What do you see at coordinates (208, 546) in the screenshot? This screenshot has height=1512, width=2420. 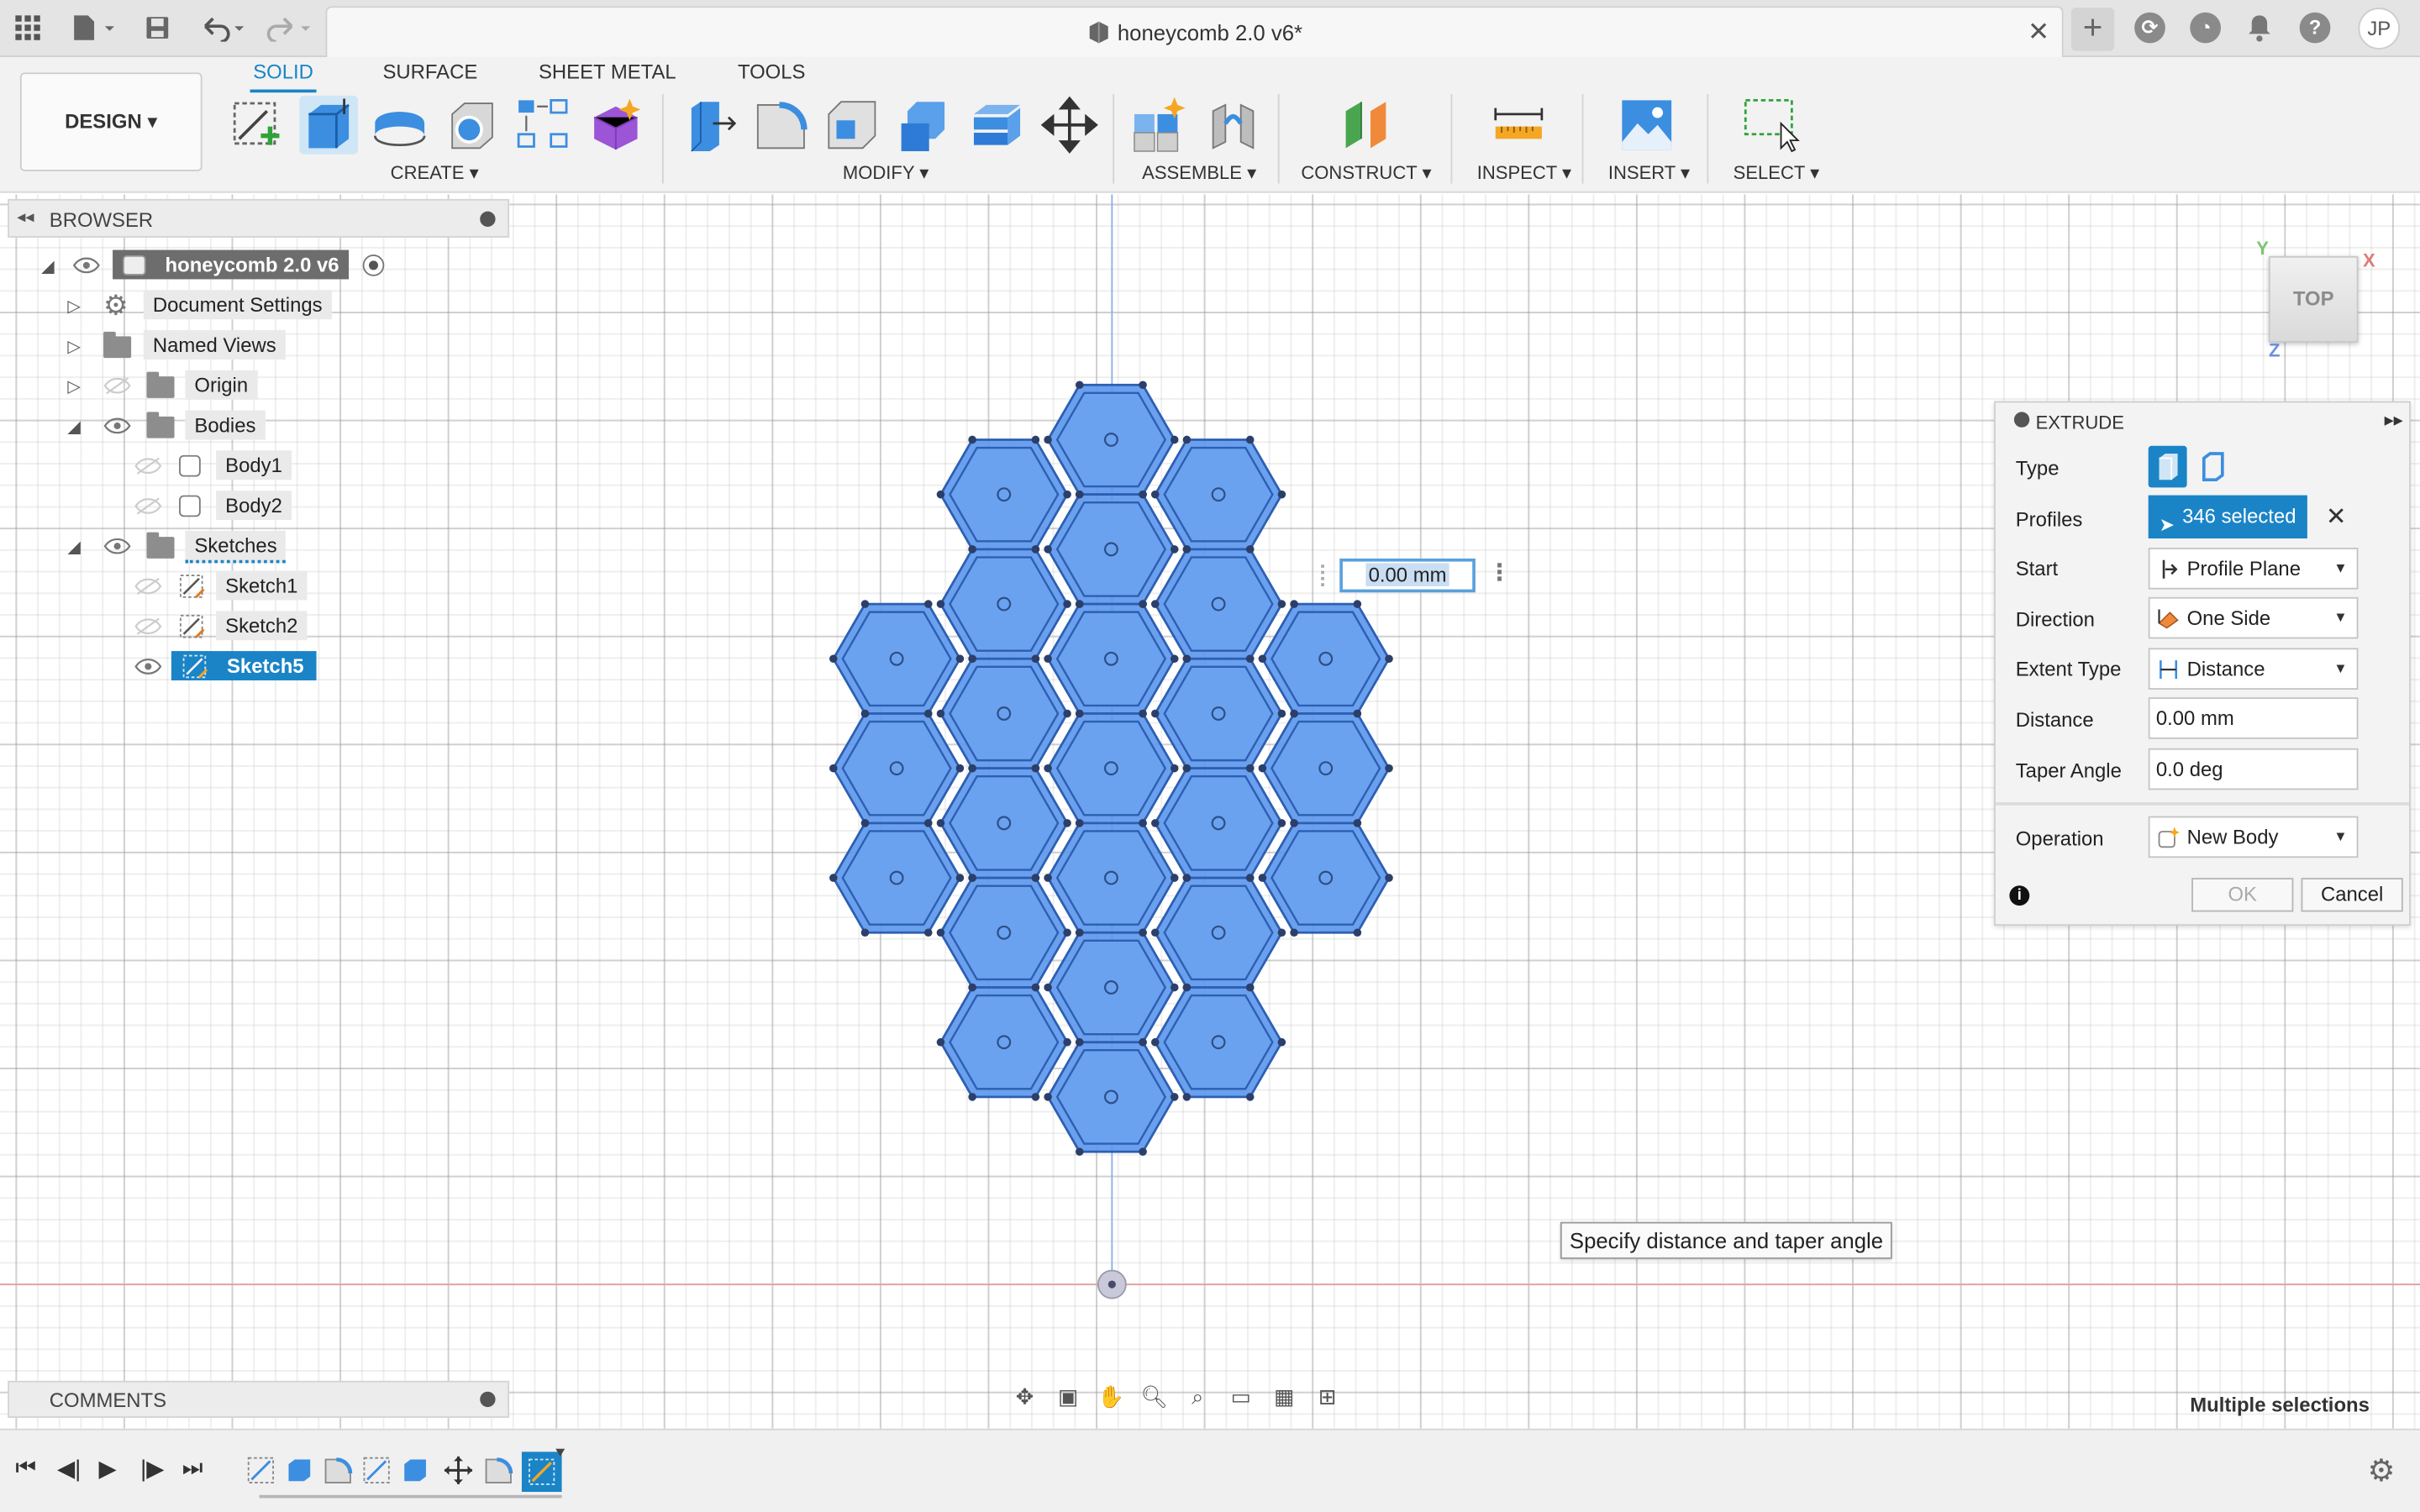 I see `browser-item-sketches: ◢ Sketches` at bounding box center [208, 546].